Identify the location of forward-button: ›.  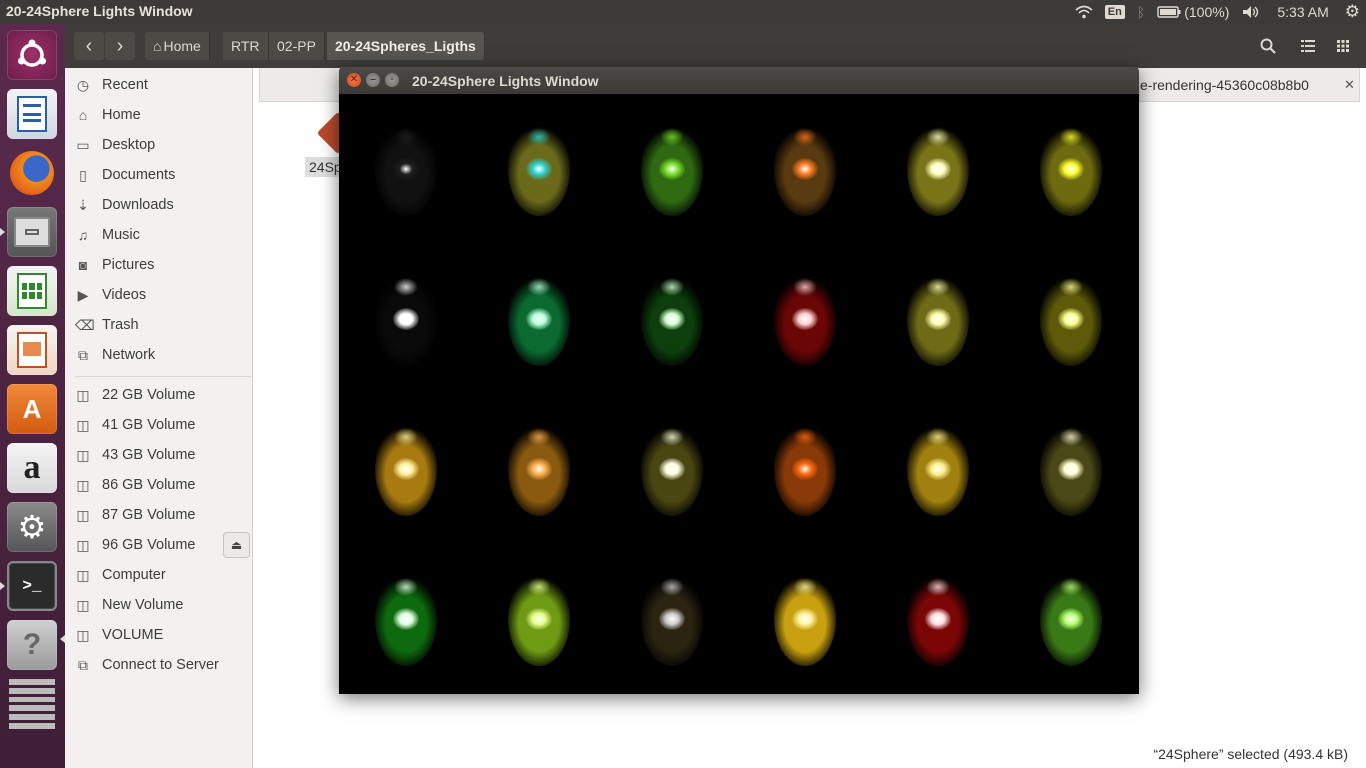
(120, 46).